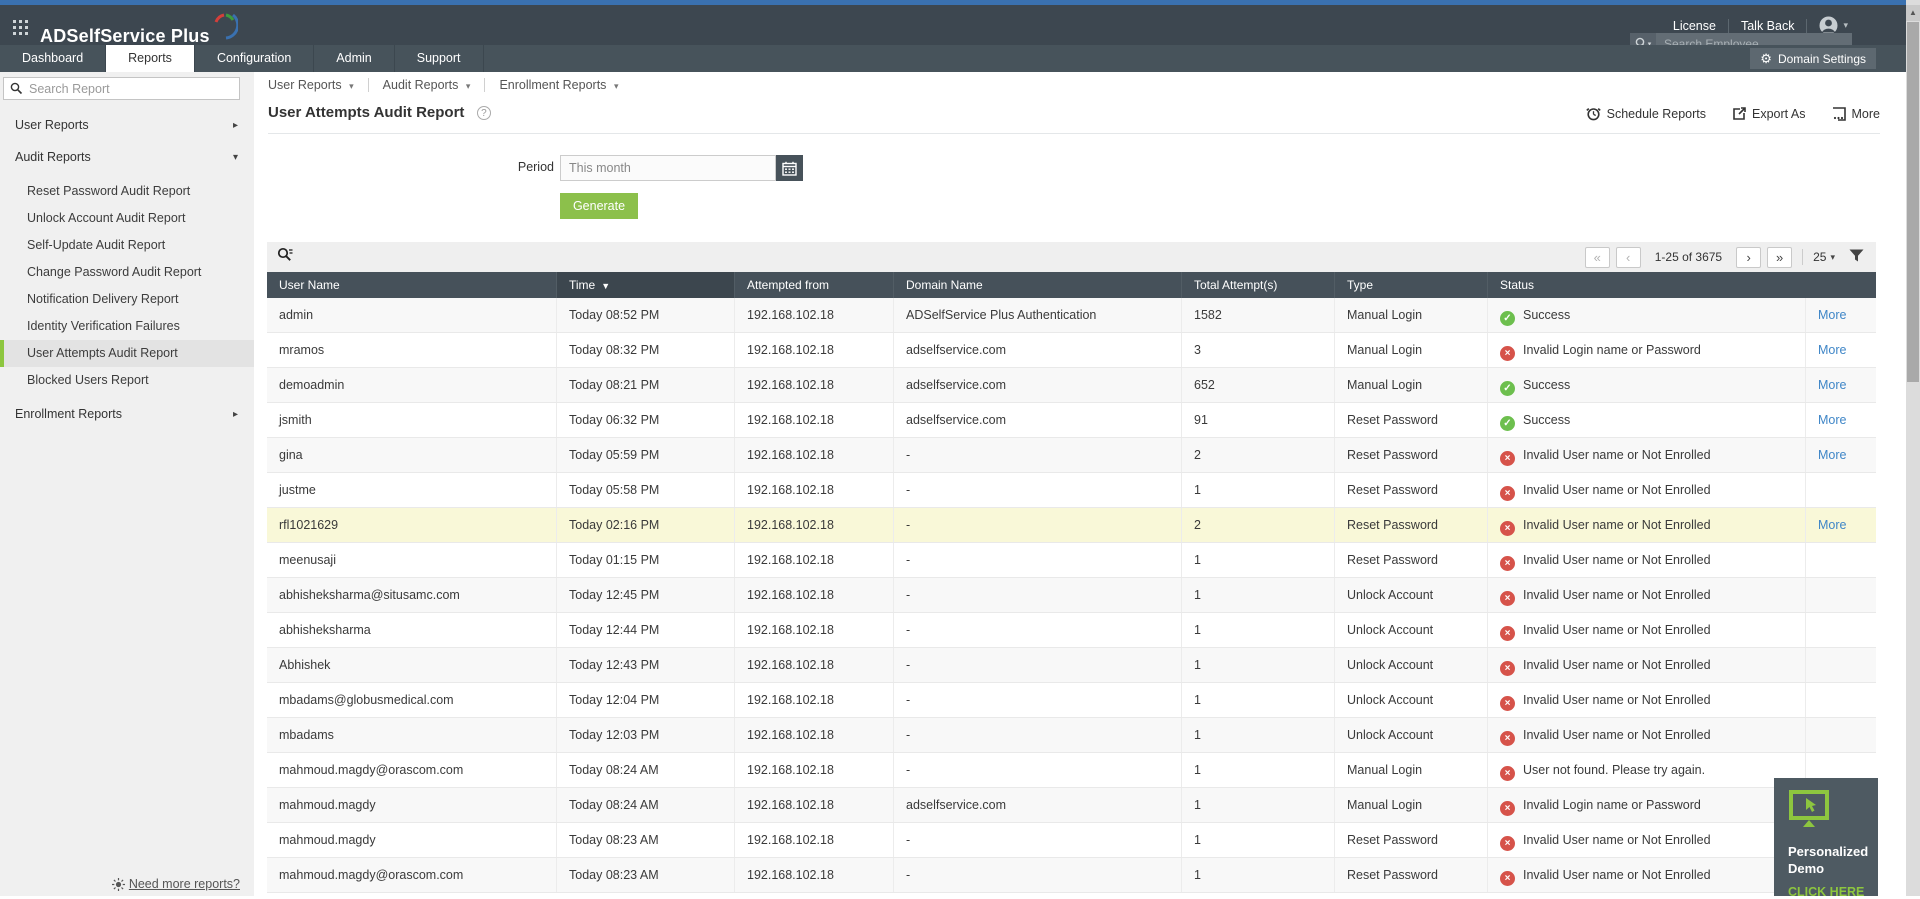  What do you see at coordinates (127, 380) in the screenshot?
I see `sidebar-item-blocked-users-report: Blocked Users Report` at bounding box center [127, 380].